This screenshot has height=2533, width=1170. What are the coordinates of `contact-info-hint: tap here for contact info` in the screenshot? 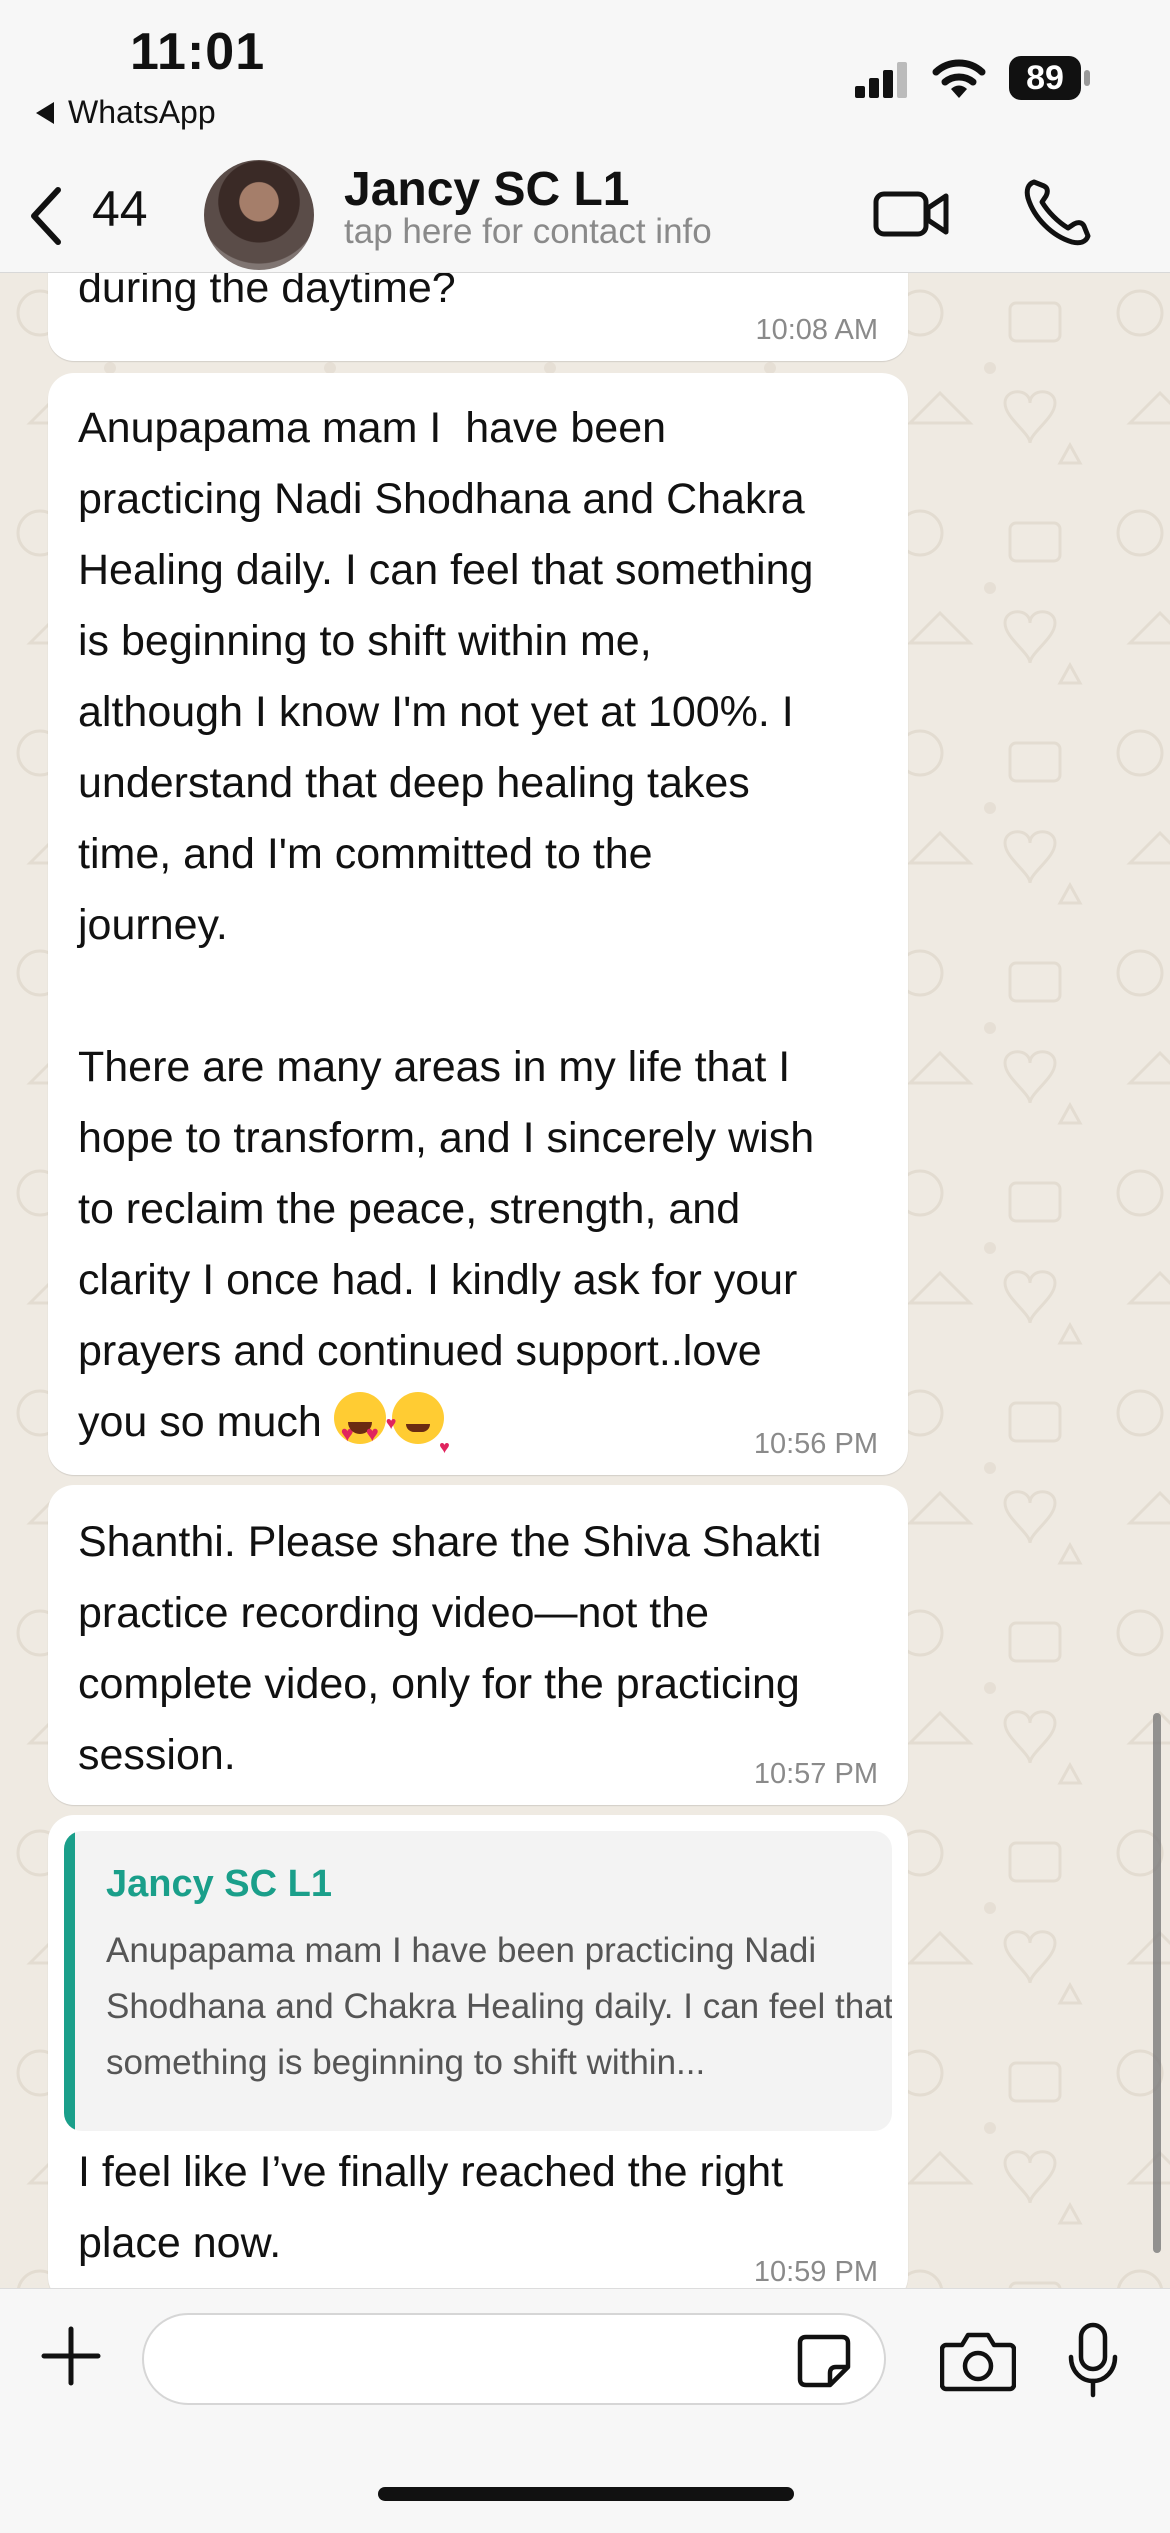 It's located at (528, 232).